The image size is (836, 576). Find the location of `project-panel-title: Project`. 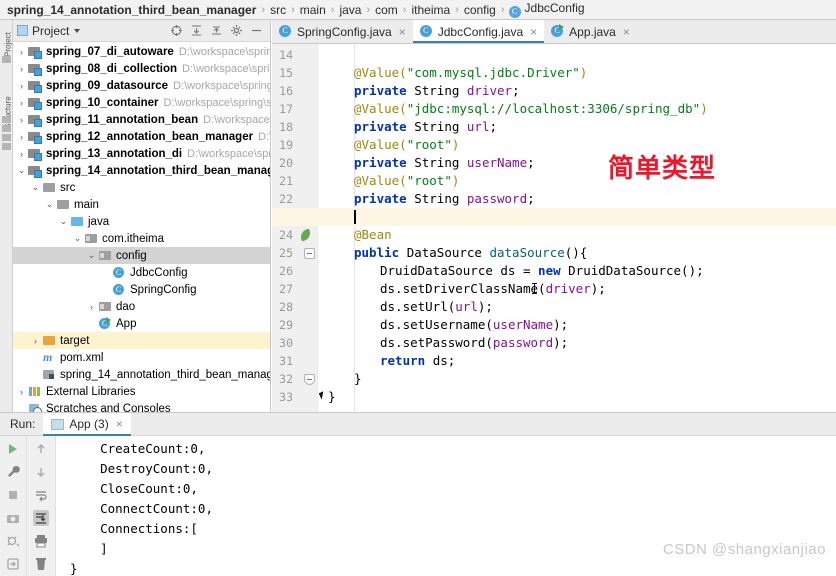

project-panel-title: Project is located at coordinates (51, 30).